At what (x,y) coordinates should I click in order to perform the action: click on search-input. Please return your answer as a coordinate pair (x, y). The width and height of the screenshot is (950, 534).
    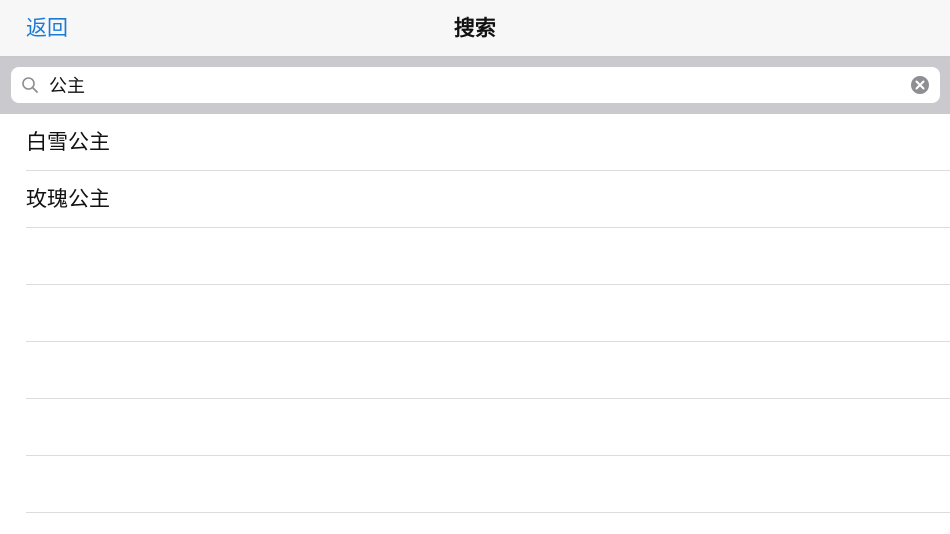
    Looking at the image, I should click on (474, 85).